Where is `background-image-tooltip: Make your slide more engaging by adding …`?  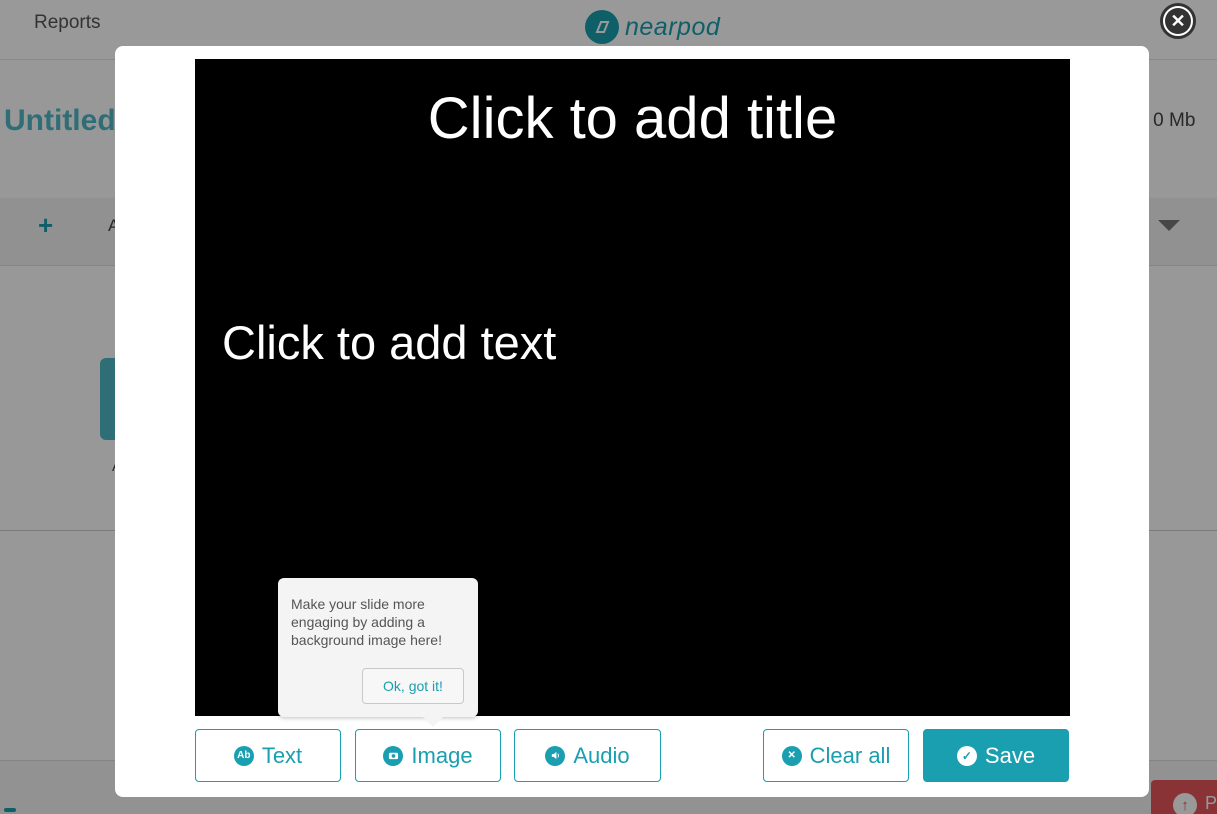
background-image-tooltip: Make your slide more engaging by adding … is located at coordinates (378, 652).